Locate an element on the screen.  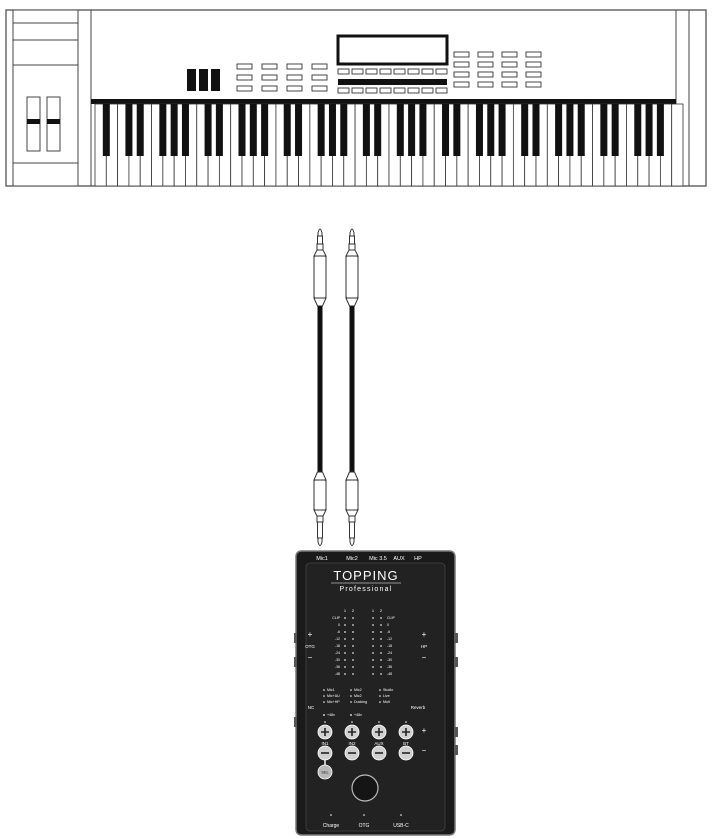
knob-label-in2: IN2 is located at coordinates (352, 743).